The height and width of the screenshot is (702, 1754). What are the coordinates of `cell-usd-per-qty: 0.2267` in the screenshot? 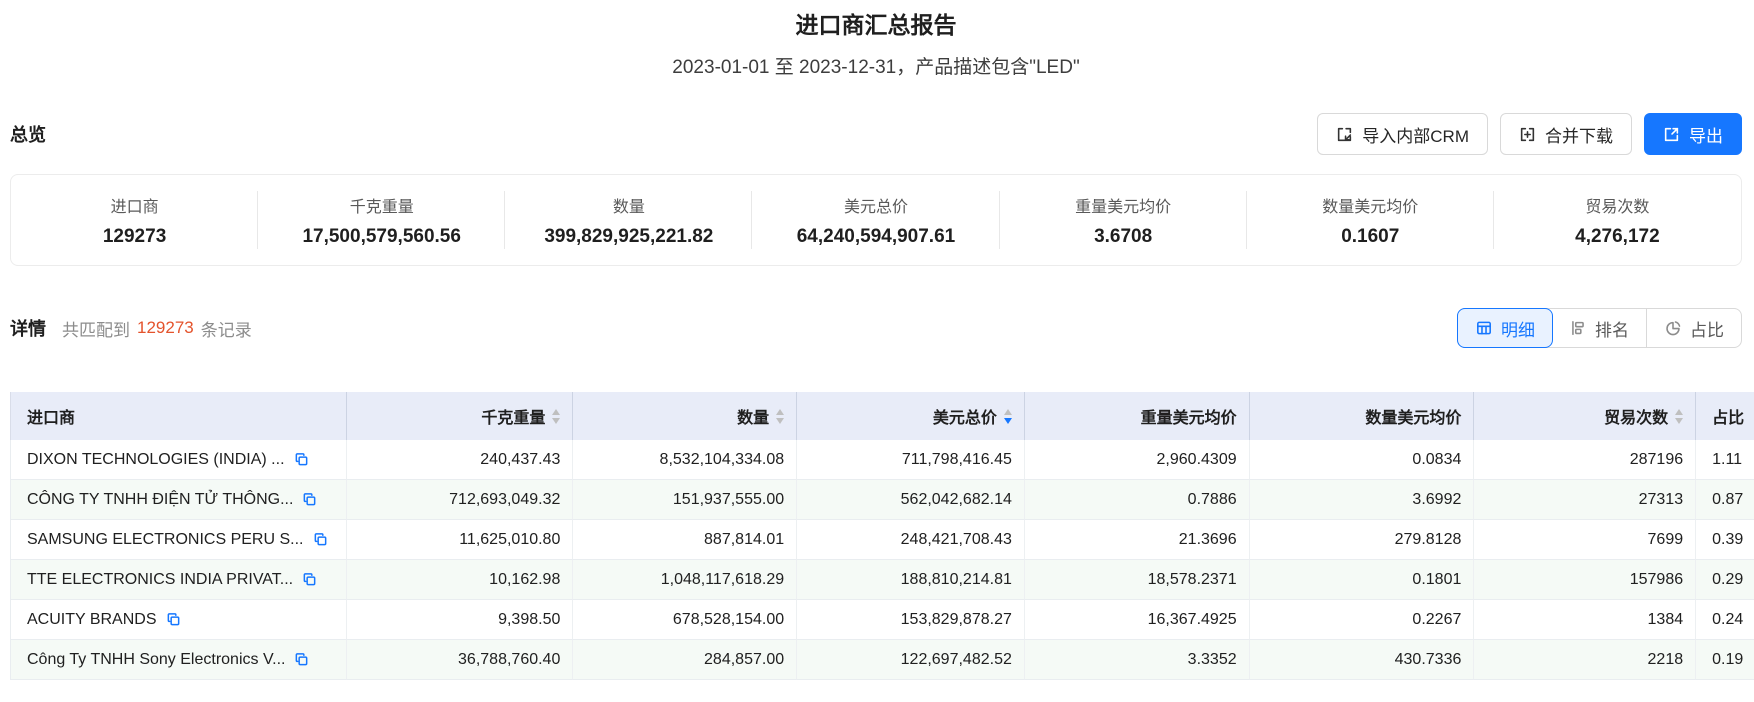 It's located at (1362, 620).